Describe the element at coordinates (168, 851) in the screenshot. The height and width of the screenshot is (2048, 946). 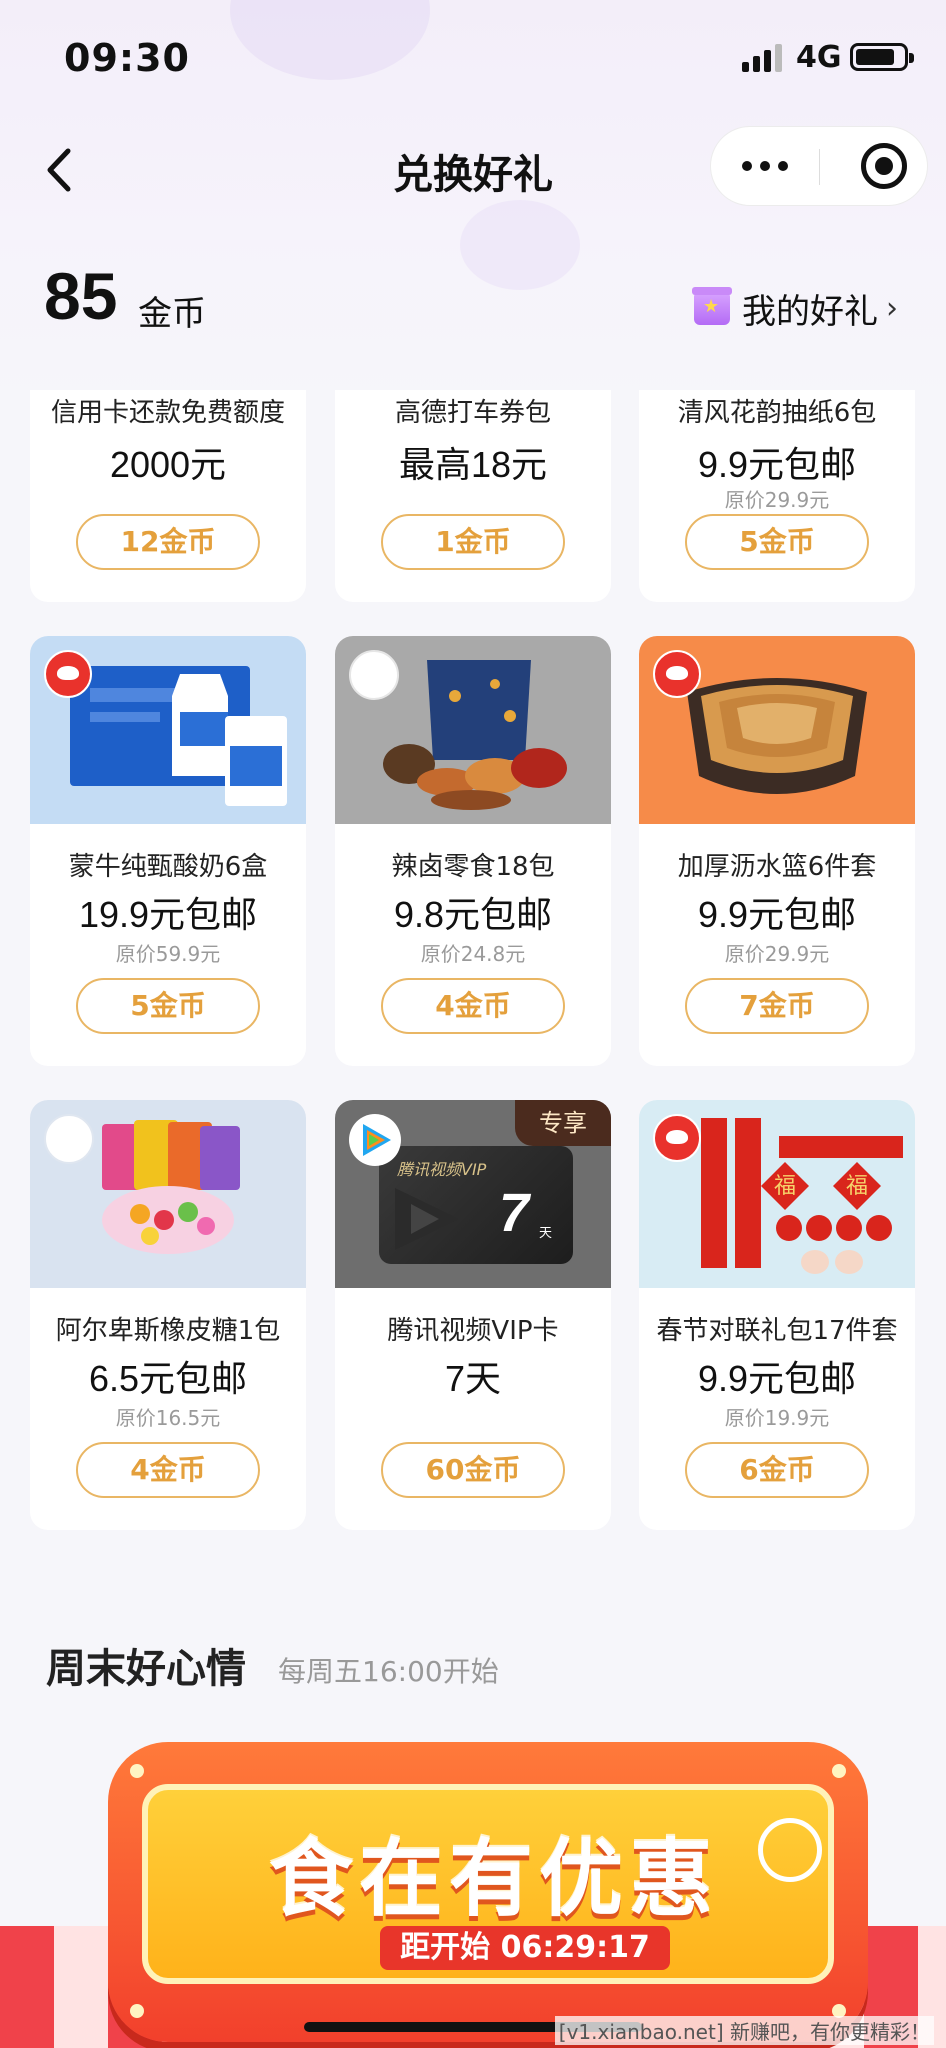
I see `product-card: 蒙牛纯甄酸奶6盒 19.9元包邮 原价59.9元 5金币` at that location.